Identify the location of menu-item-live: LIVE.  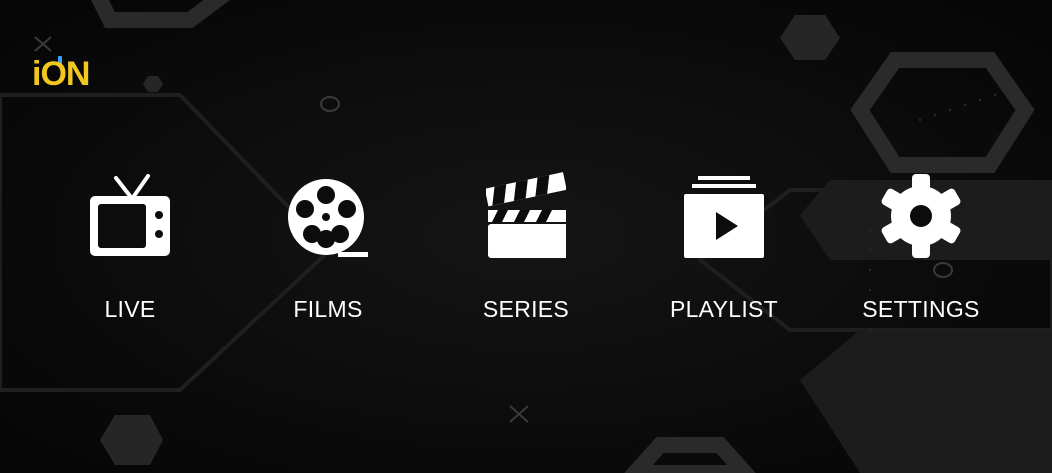
(130, 253).